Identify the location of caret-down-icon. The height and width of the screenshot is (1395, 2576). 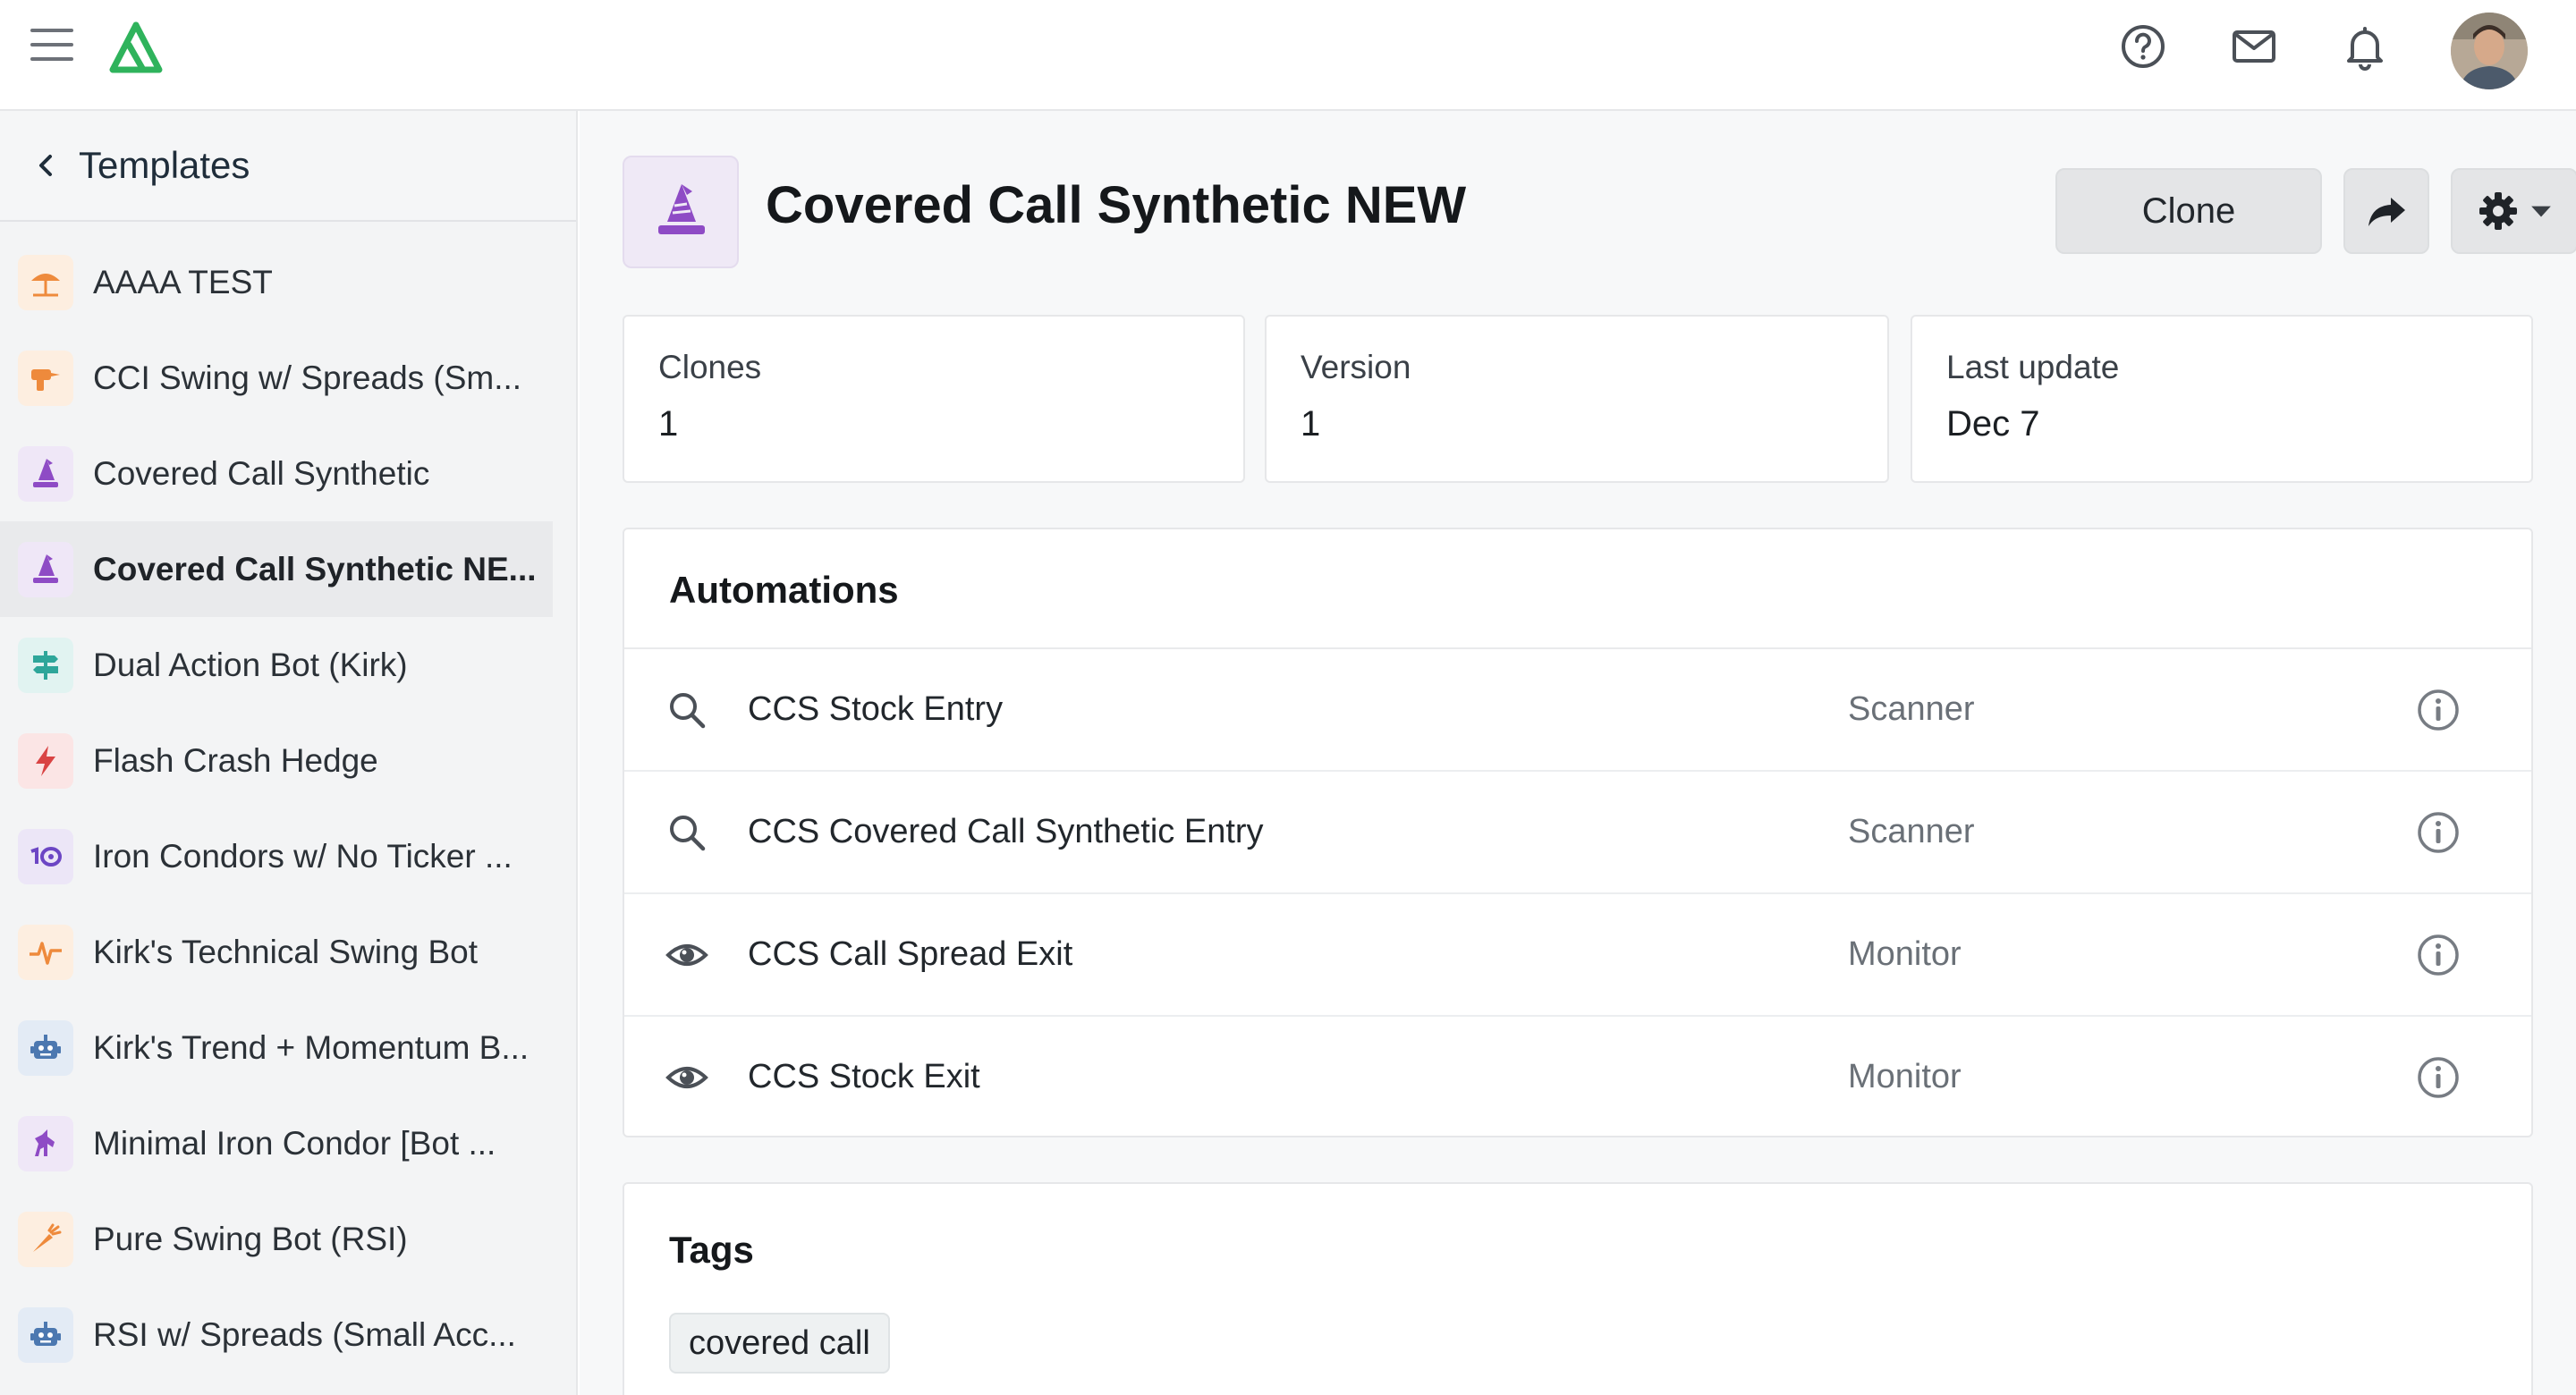
(2541, 211).